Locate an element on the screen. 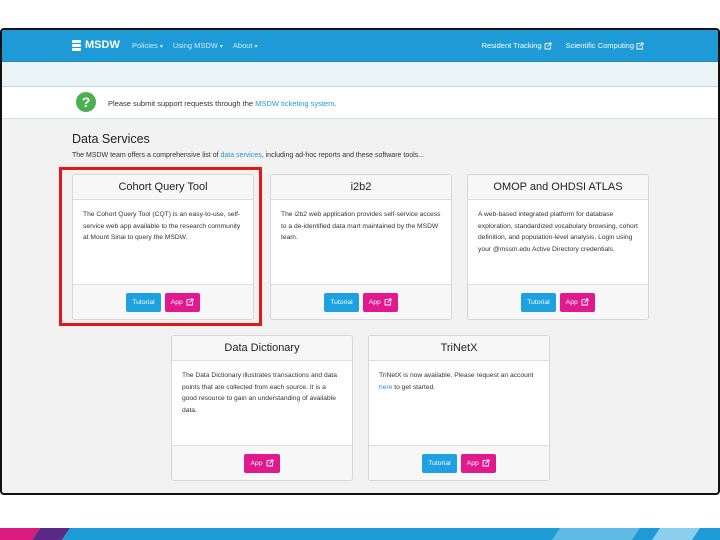 The image size is (720, 540). nav-right-links: Resident Tracking Scientific Computing is located at coordinates (563, 45).